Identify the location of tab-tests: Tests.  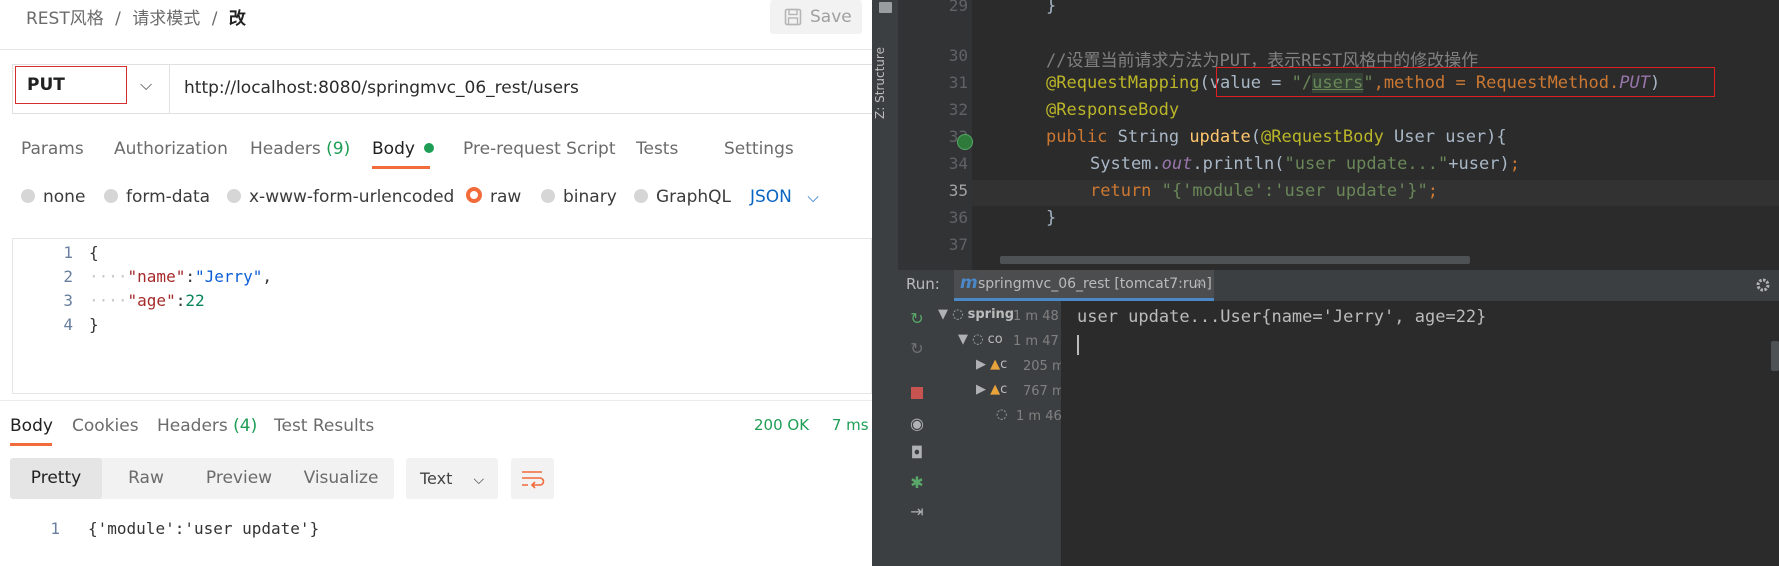
(657, 149).